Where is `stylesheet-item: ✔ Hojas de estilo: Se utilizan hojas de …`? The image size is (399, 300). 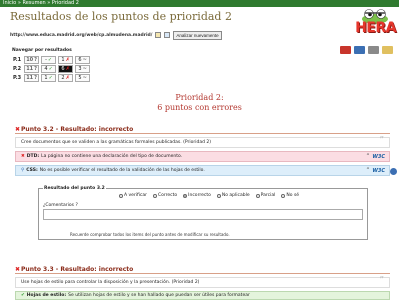 stylesheet-item: ✔ Hojas de estilo: Se utilizan hojas de … is located at coordinates (202, 295).